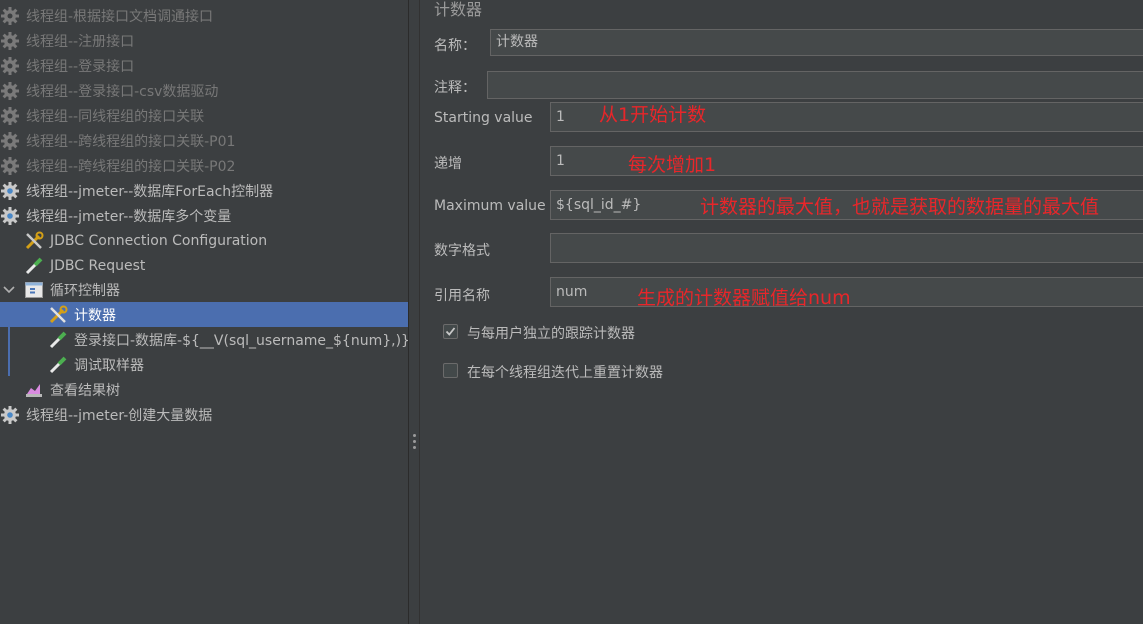 The height and width of the screenshot is (624, 1143). Describe the element at coordinates (98, 265) in the screenshot. I see `tree-item-label: JDBC Request` at that location.